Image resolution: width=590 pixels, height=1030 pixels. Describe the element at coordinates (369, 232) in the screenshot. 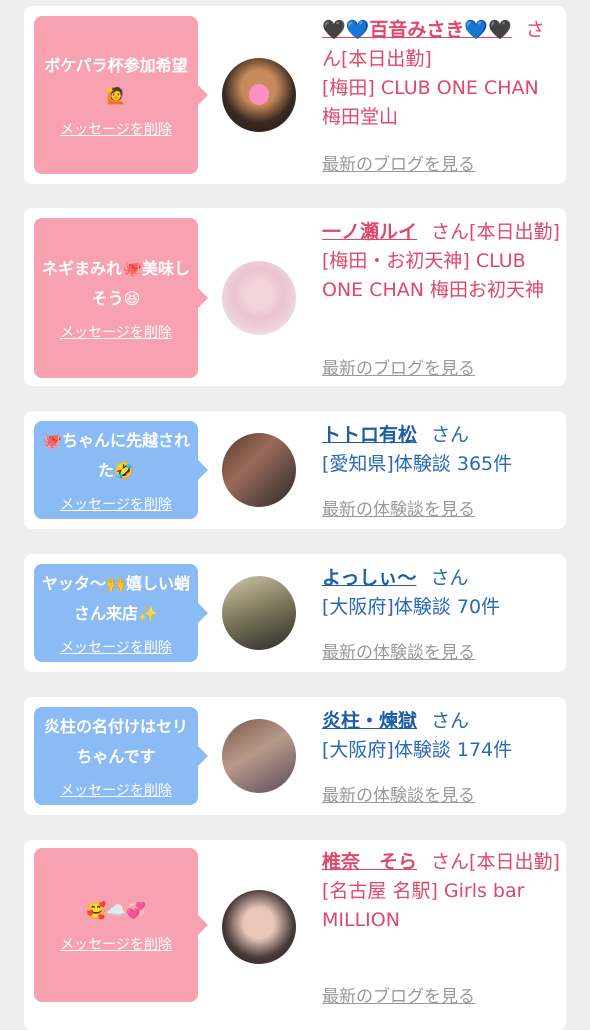

I see `profile-name-link: 一ノ瀬ルイ` at that location.